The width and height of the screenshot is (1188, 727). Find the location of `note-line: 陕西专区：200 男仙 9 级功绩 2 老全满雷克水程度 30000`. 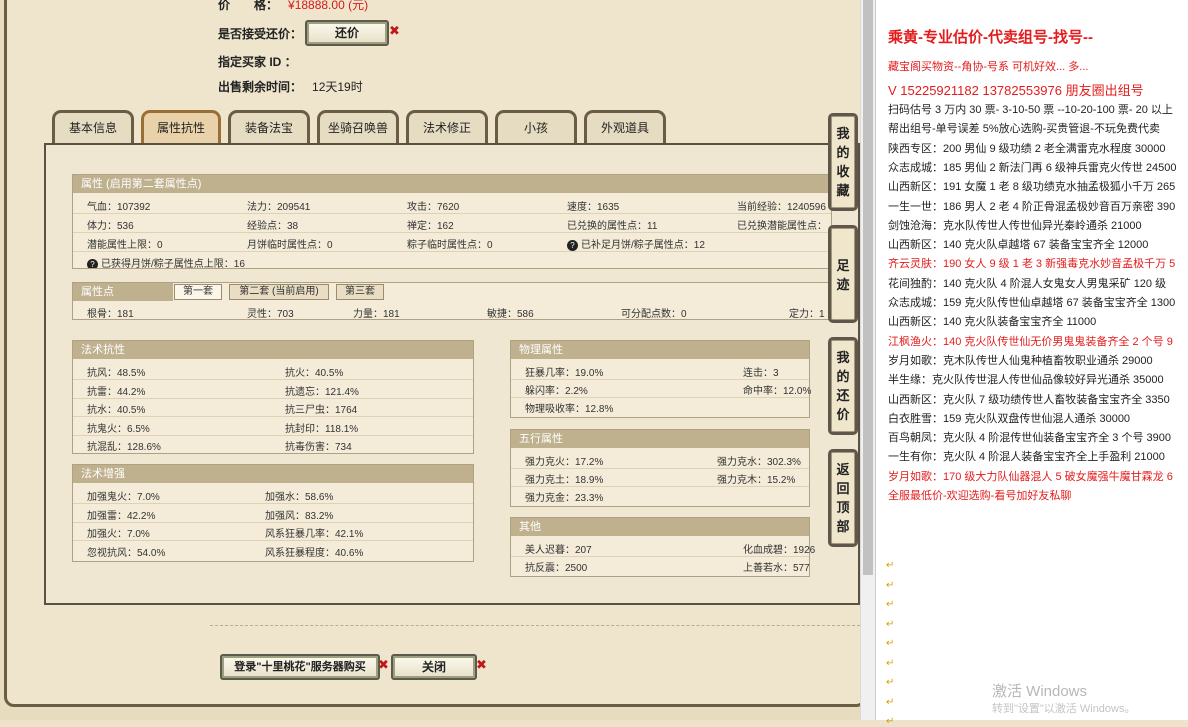

note-line: 陕西专区：200 男仙 9 级功绩 2 老全满雷克水程度 30000 is located at coordinates (1027, 148).